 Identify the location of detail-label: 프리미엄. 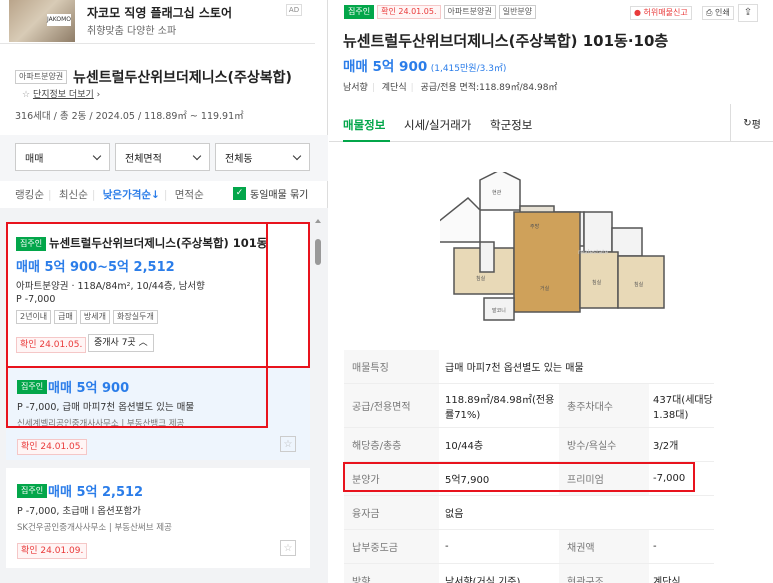
(604, 478).